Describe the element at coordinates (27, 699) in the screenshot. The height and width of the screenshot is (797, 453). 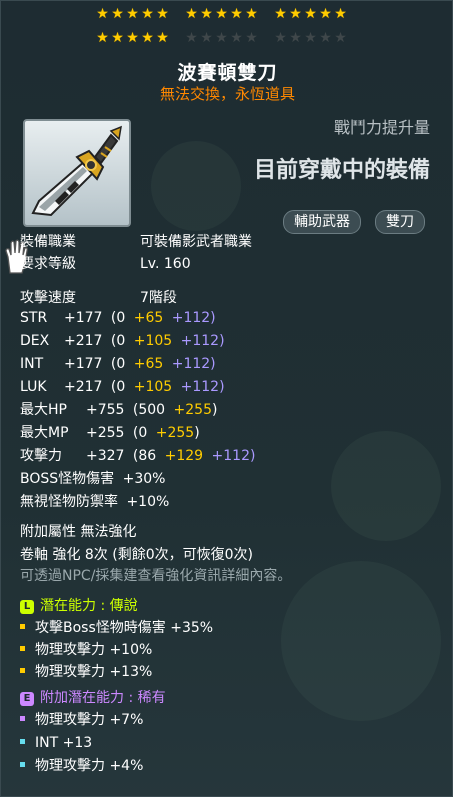
I see `rare-grade-icon: E` at that location.